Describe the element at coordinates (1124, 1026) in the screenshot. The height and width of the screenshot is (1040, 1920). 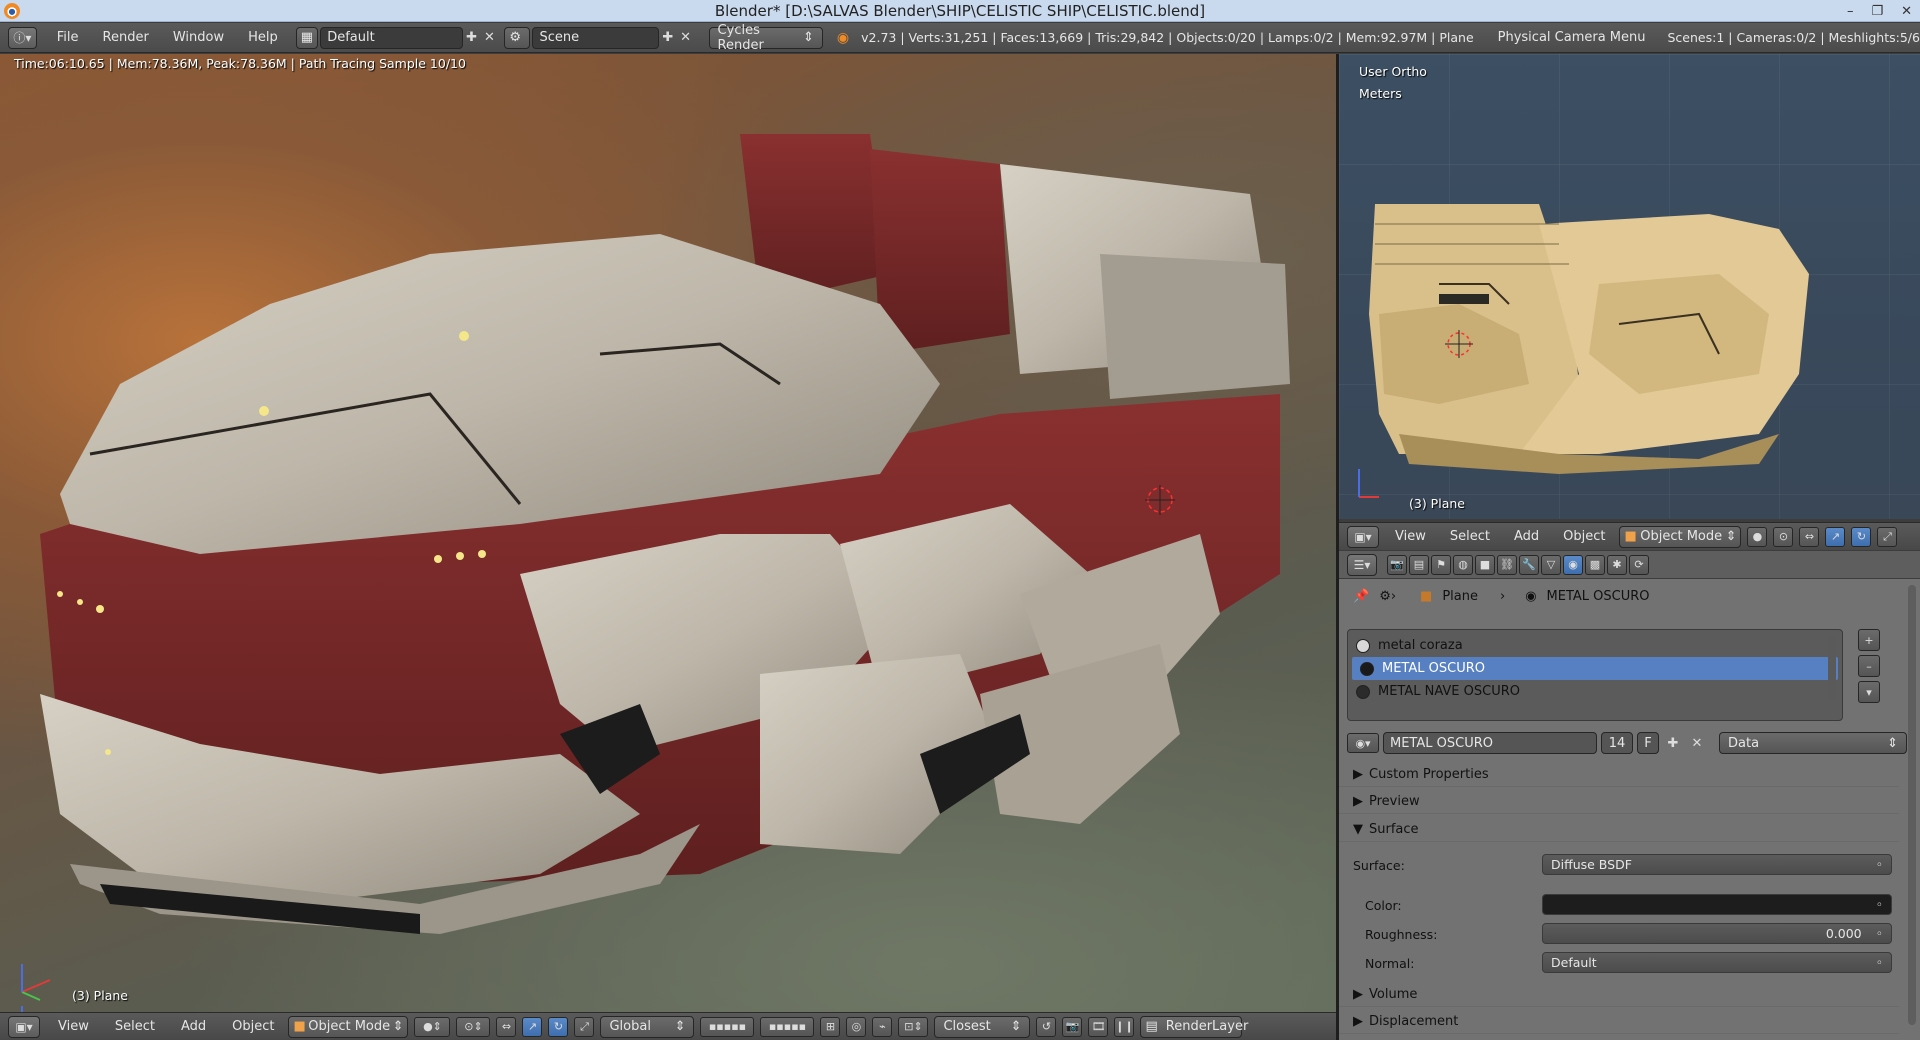
I see `pause-icon: ❙❙` at that location.